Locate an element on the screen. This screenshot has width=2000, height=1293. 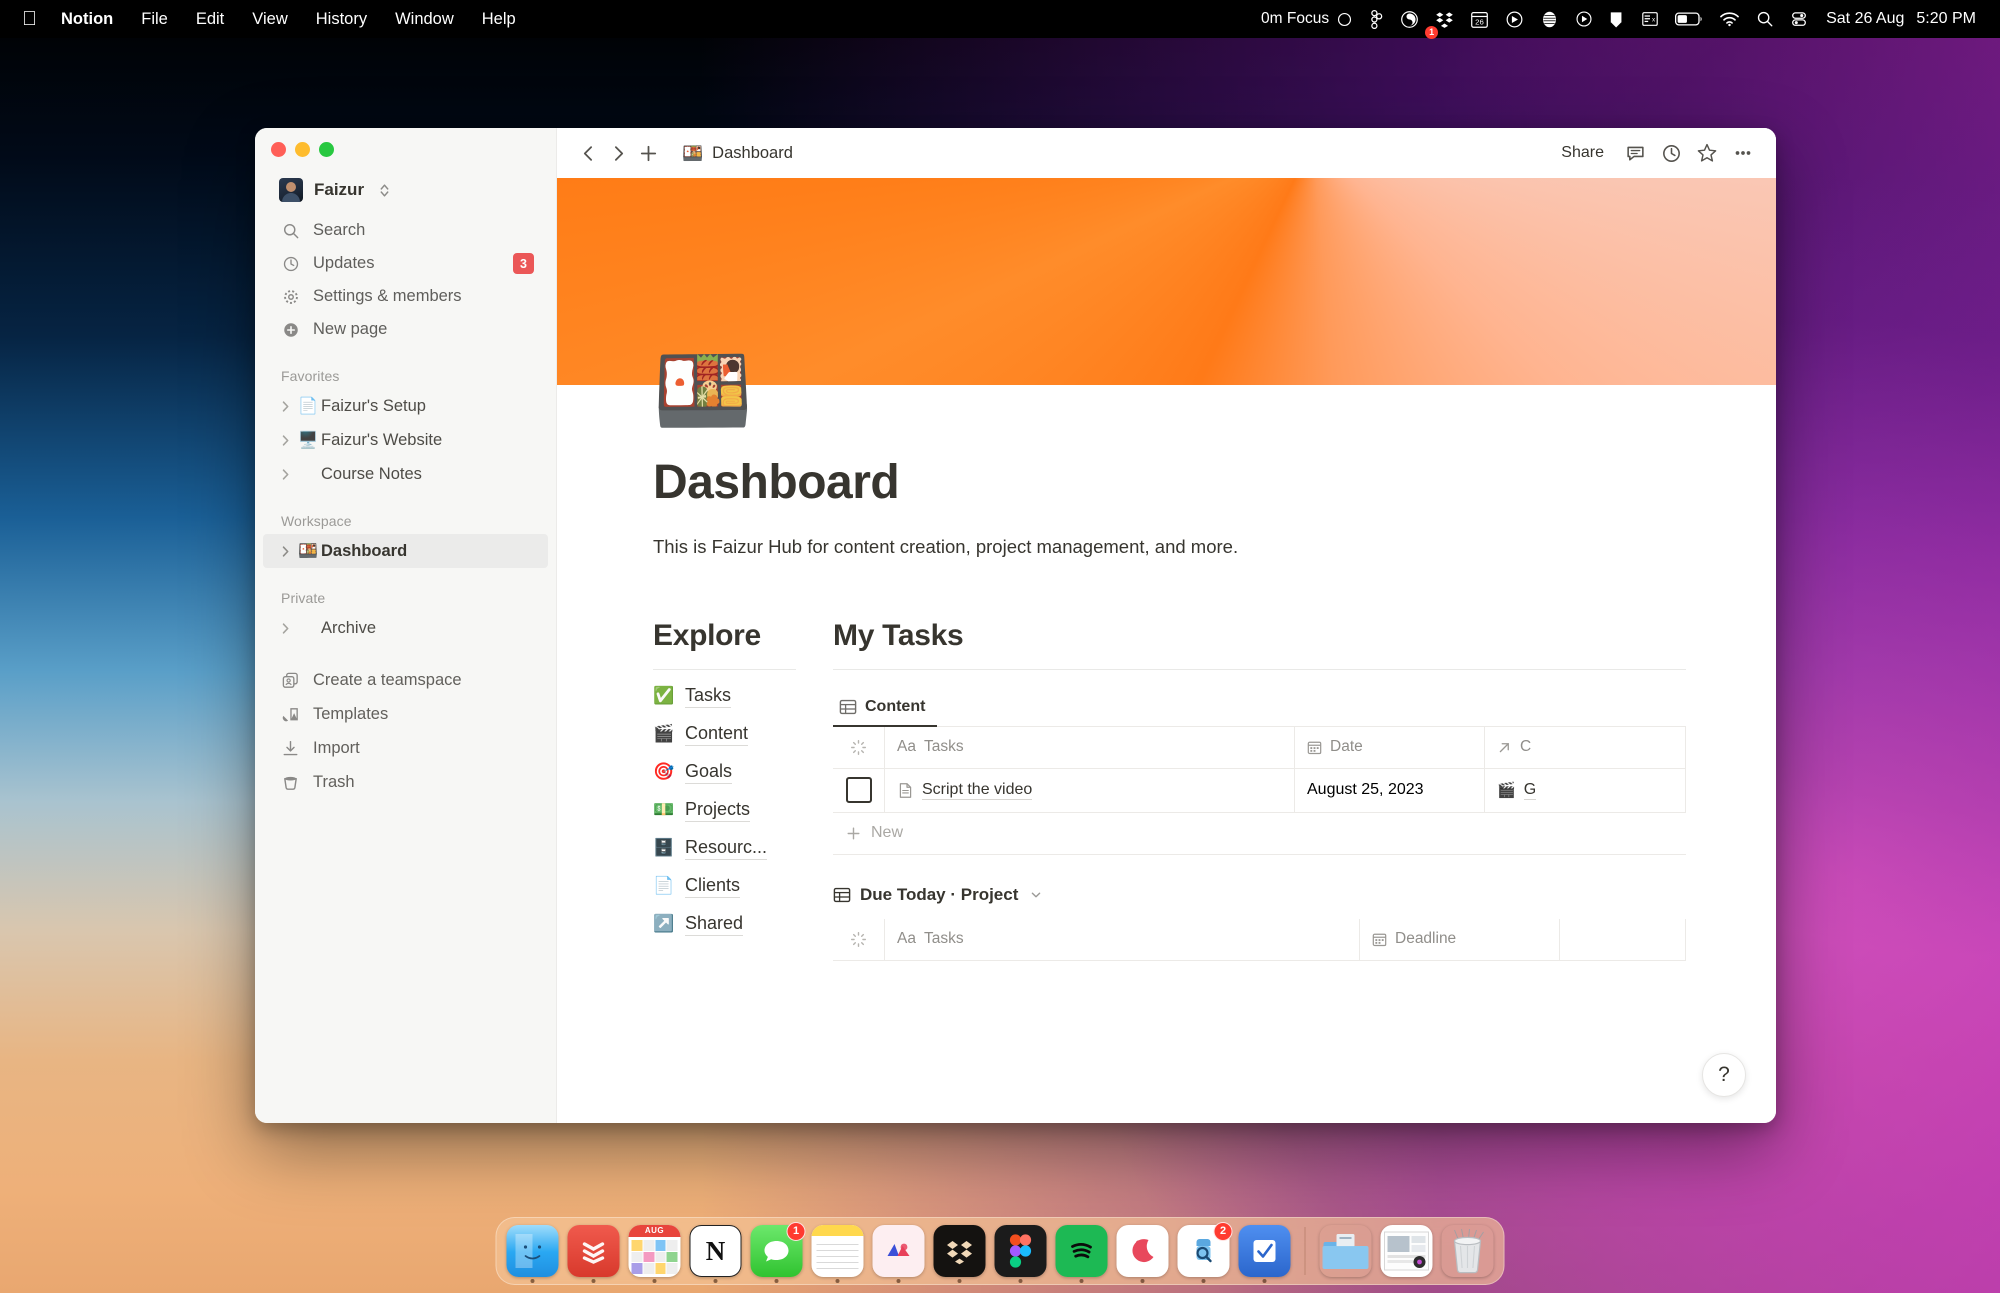
column-header-deadline: Deadline is located at coordinates (1460, 939).